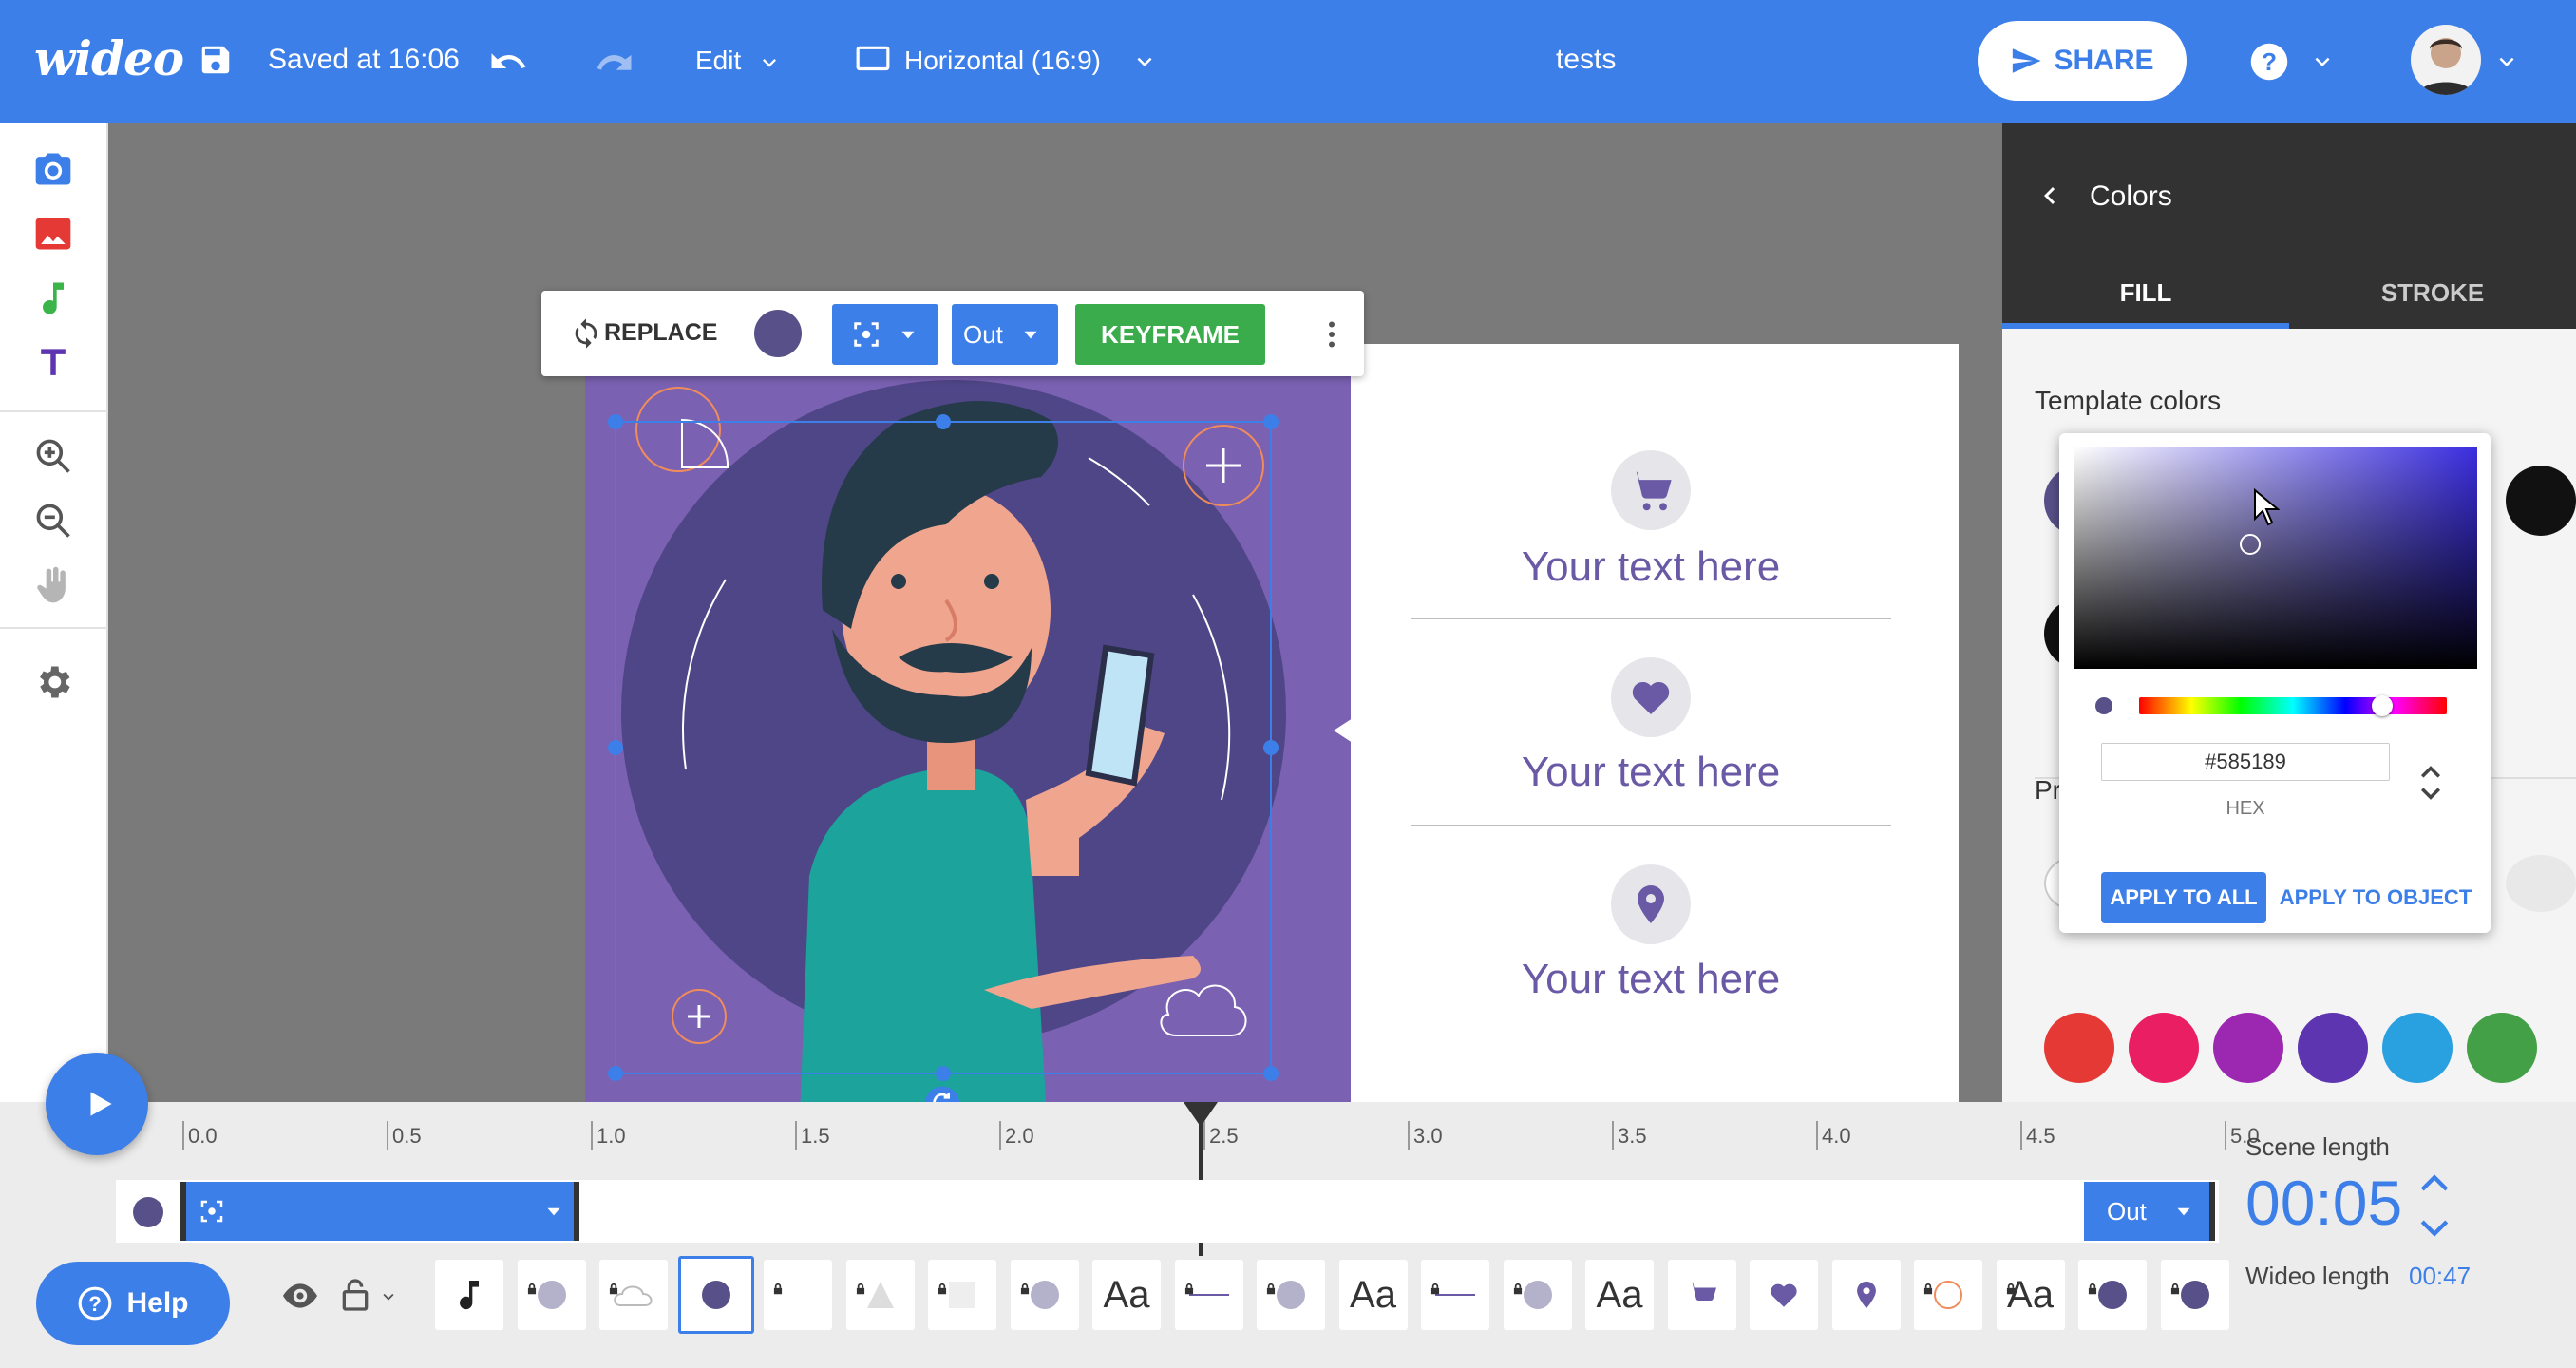 The height and width of the screenshot is (1368, 2576). I want to click on edit-menu: Edit, so click(718, 61).